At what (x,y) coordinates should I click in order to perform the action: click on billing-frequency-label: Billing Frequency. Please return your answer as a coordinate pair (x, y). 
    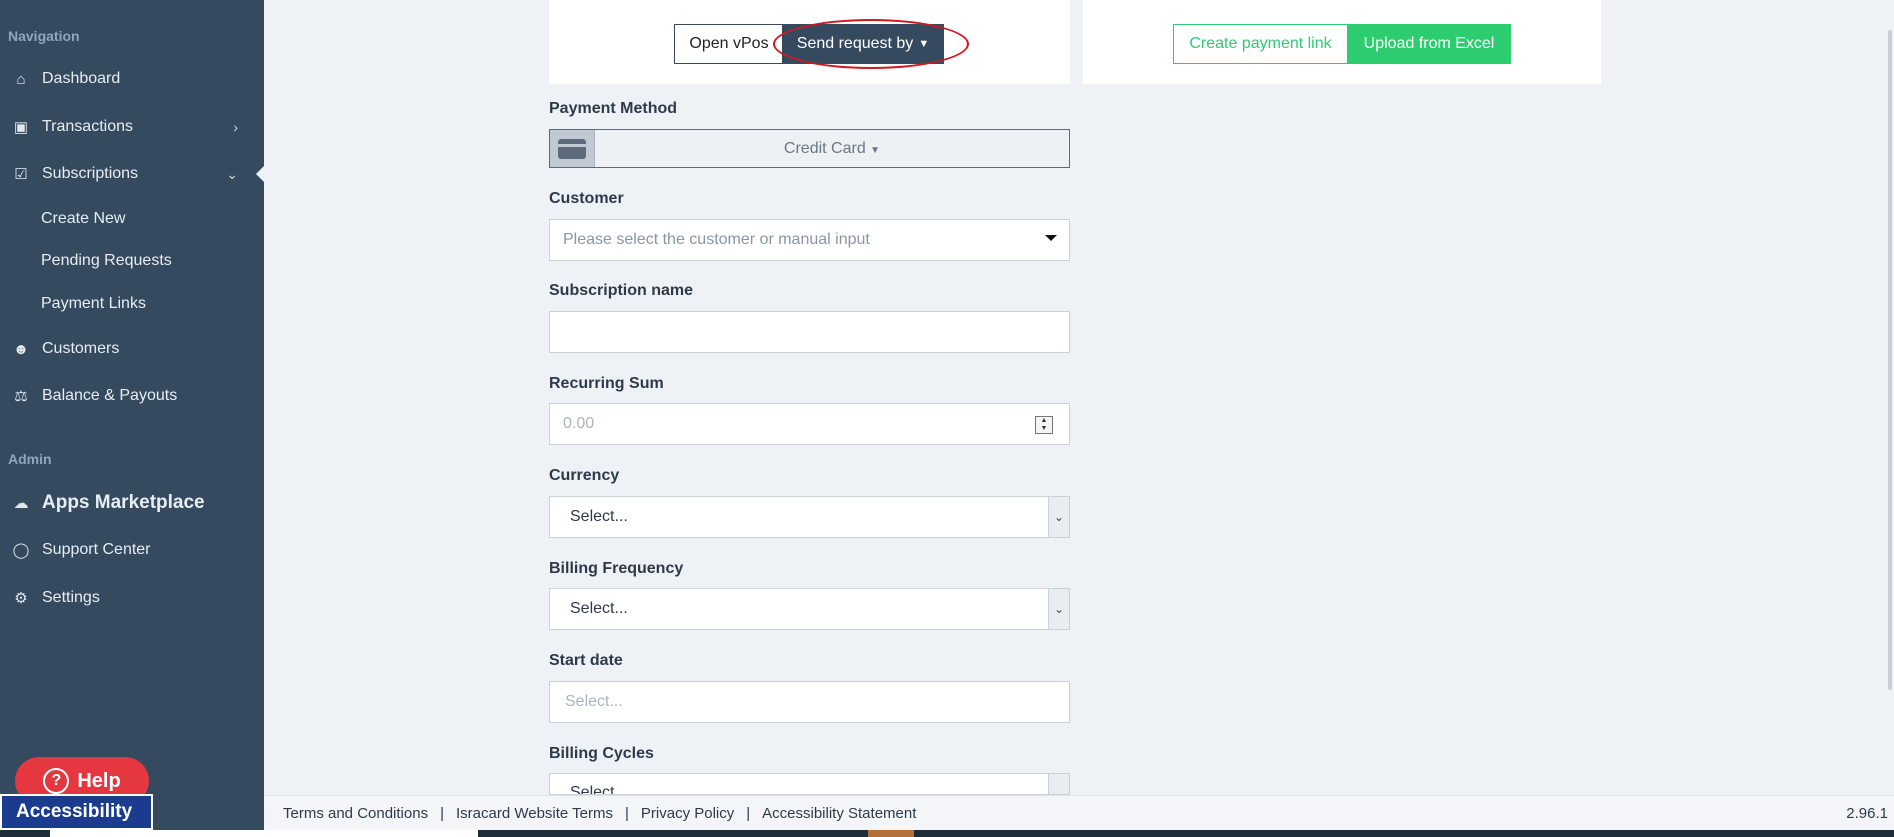
    Looking at the image, I should click on (616, 568).